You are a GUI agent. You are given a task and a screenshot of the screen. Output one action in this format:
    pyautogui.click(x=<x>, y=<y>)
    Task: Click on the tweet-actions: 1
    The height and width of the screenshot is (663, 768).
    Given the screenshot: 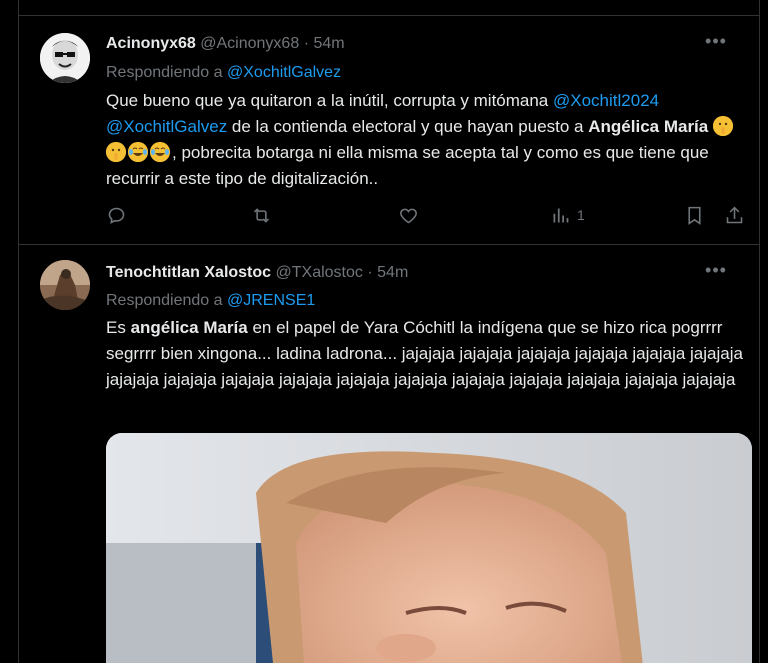 What is the action you would take?
    pyautogui.click(x=426, y=215)
    